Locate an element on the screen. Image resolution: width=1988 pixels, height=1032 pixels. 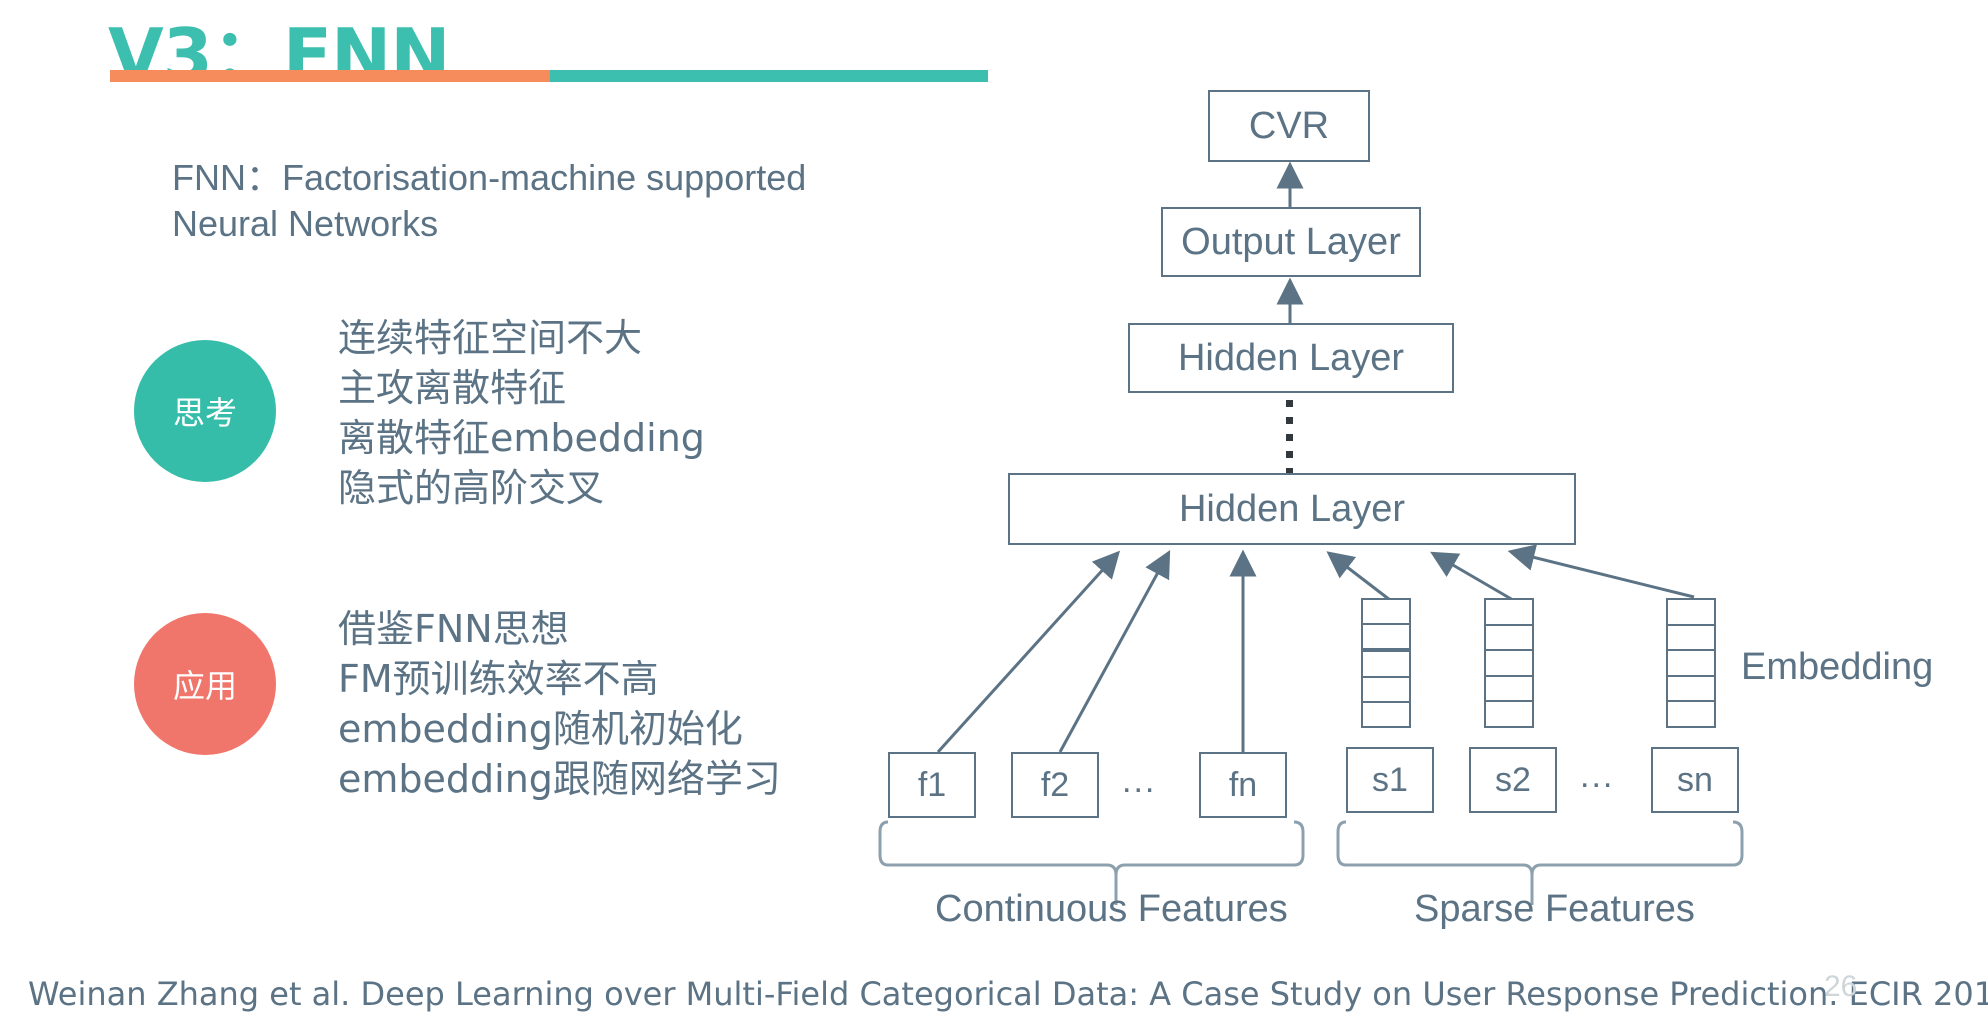
label-sparse-features: Sparse Features is located at coordinates (1554, 909).